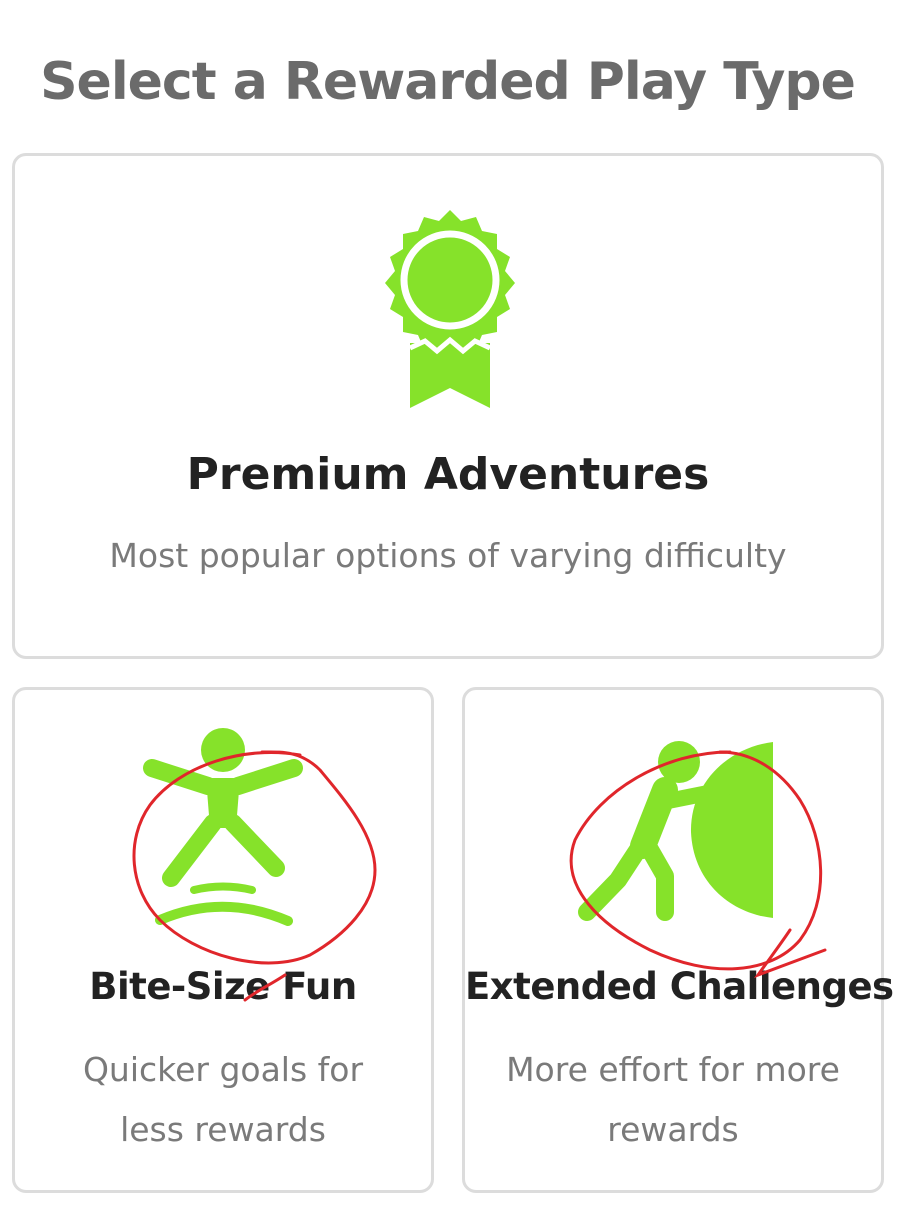  What do you see at coordinates (679, 986) in the screenshot?
I see `card-title: Extended Challenges` at bounding box center [679, 986].